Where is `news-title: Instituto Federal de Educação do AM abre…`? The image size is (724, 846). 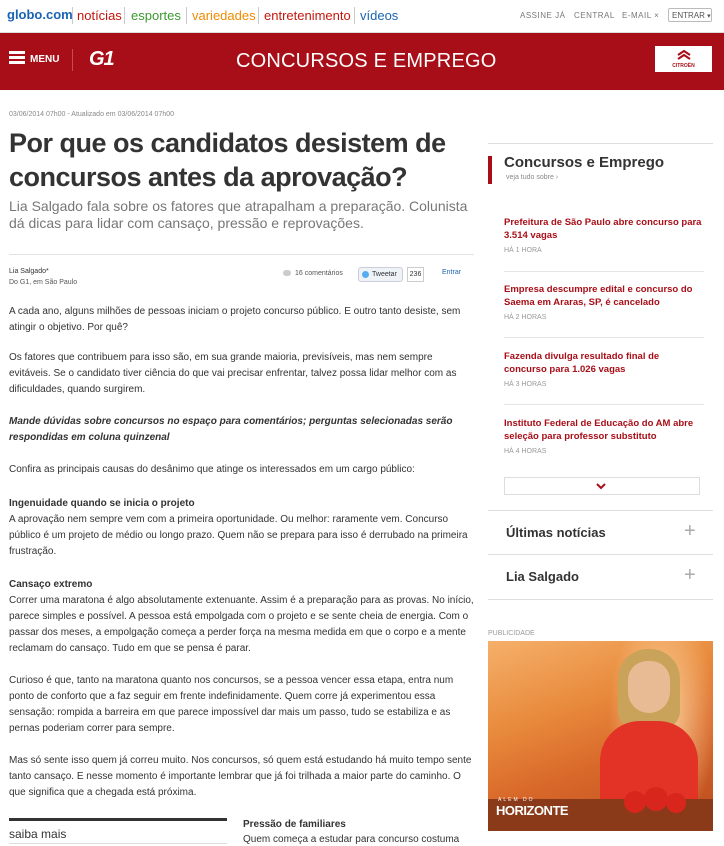 news-title: Instituto Federal de Educação do AM abre… is located at coordinates (604, 430).